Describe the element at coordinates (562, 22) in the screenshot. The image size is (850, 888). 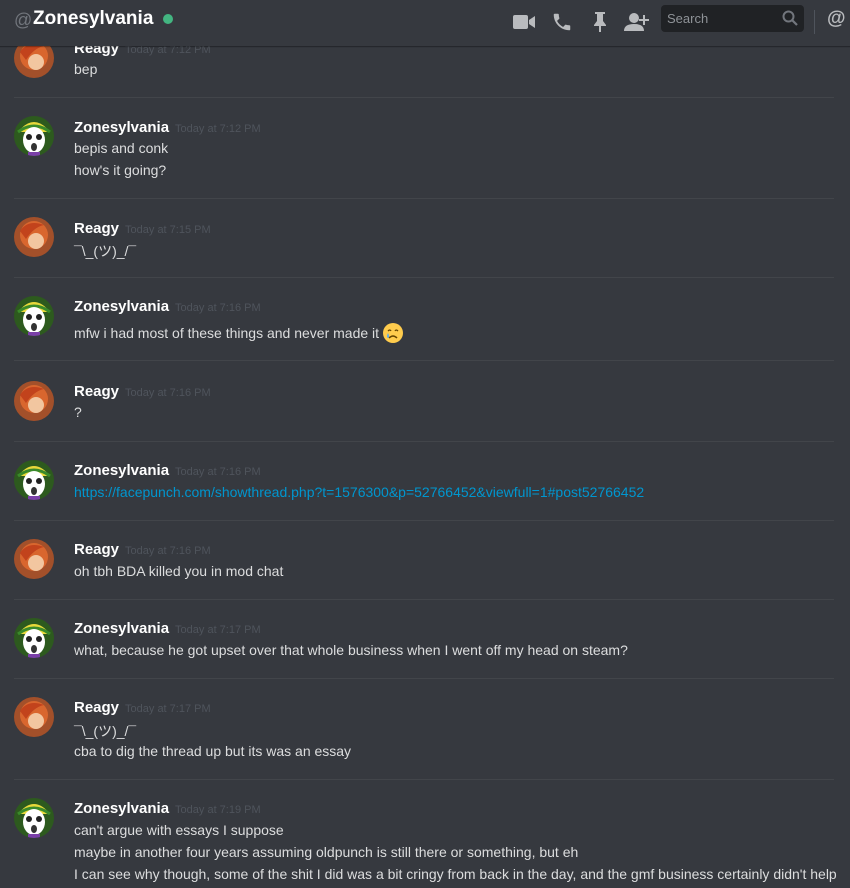
I see `voice-call-icon` at that location.